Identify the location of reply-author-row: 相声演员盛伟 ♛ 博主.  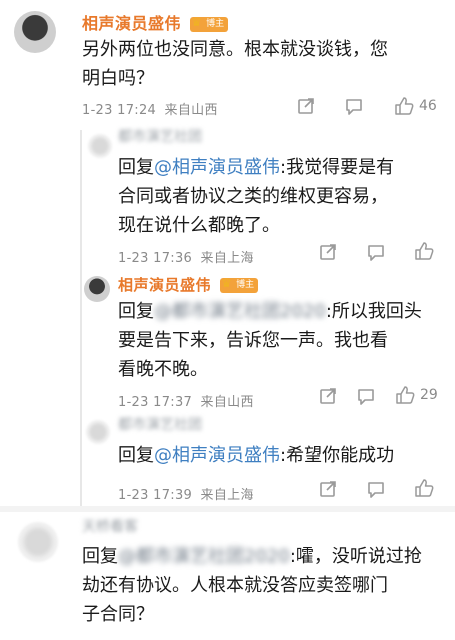
(188, 284).